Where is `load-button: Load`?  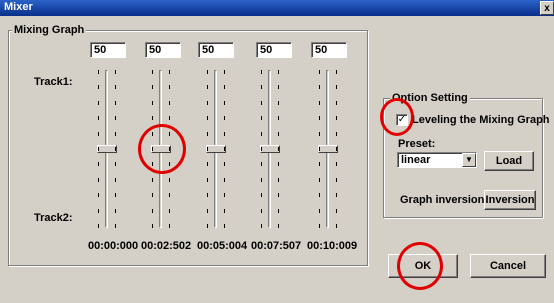
load-button: Load is located at coordinates (509, 161).